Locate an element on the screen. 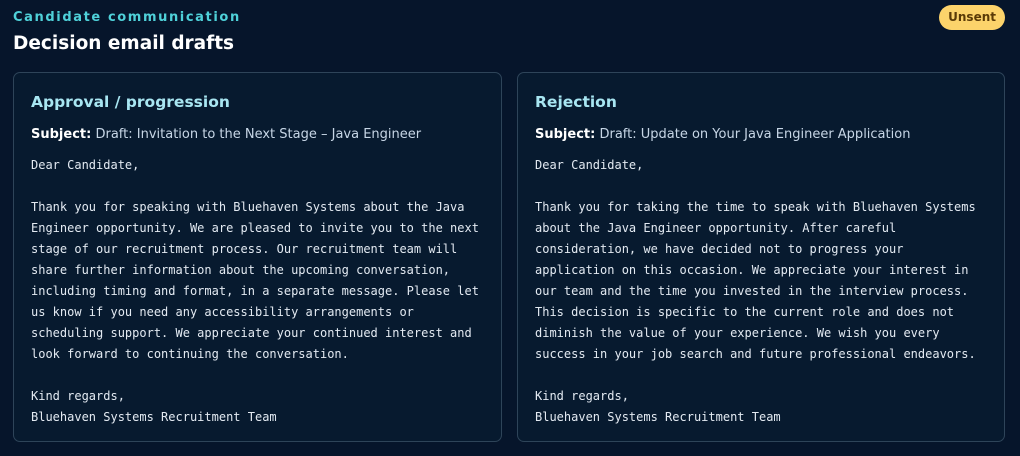  rejection-draft-heading: Rejection is located at coordinates (576, 102).